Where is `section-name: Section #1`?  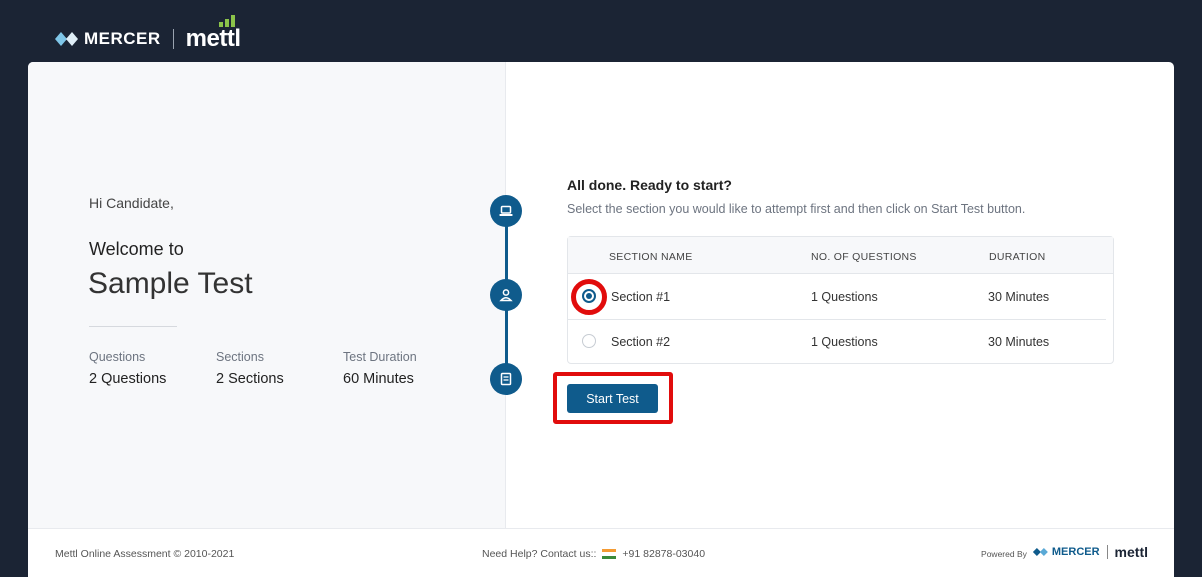 section-name: Section #1 is located at coordinates (641, 297).